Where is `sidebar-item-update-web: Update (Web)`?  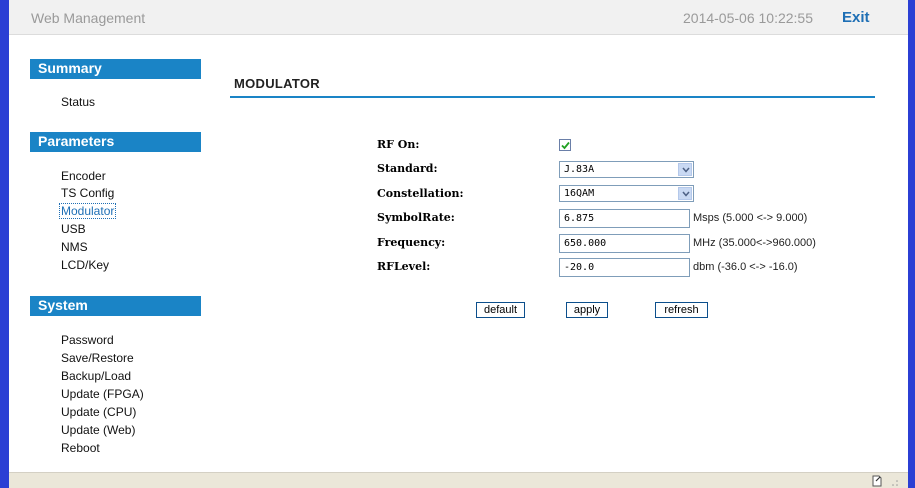
sidebar-item-update-web: Update (Web) is located at coordinates (98, 430).